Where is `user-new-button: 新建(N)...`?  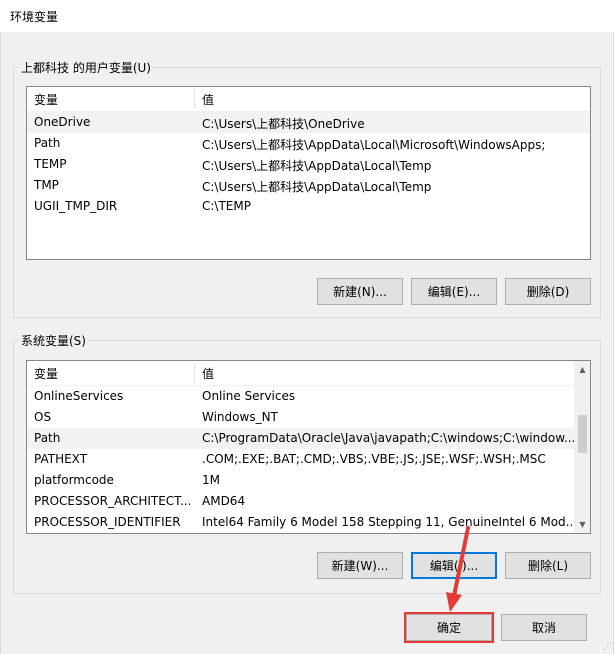
user-new-button: 新建(N)... is located at coordinates (360, 291).